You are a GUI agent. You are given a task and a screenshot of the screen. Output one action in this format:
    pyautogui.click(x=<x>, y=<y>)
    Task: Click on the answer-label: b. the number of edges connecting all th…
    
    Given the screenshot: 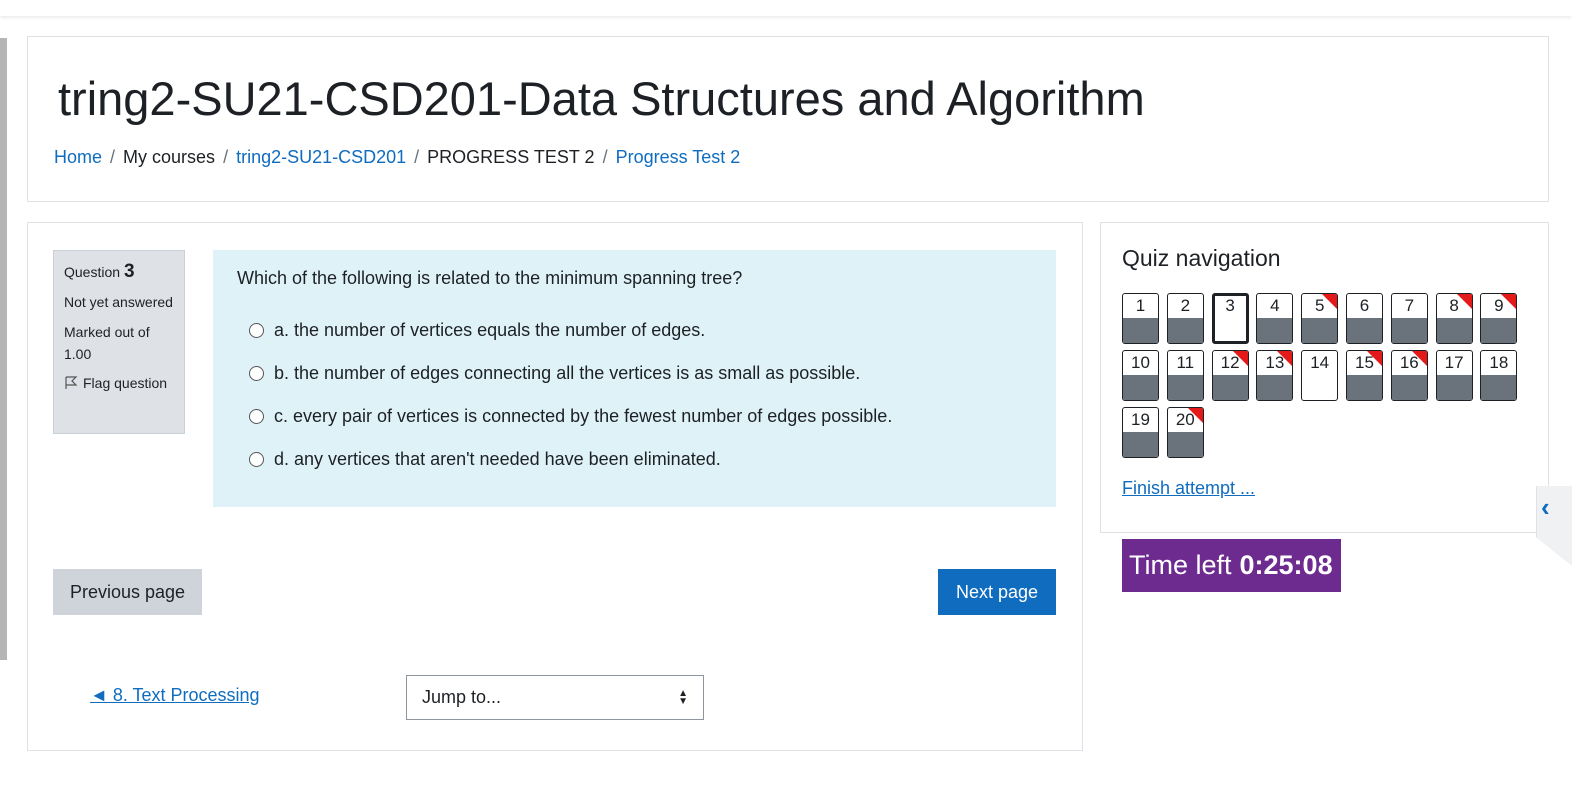 What is the action you would take?
    pyautogui.click(x=567, y=373)
    